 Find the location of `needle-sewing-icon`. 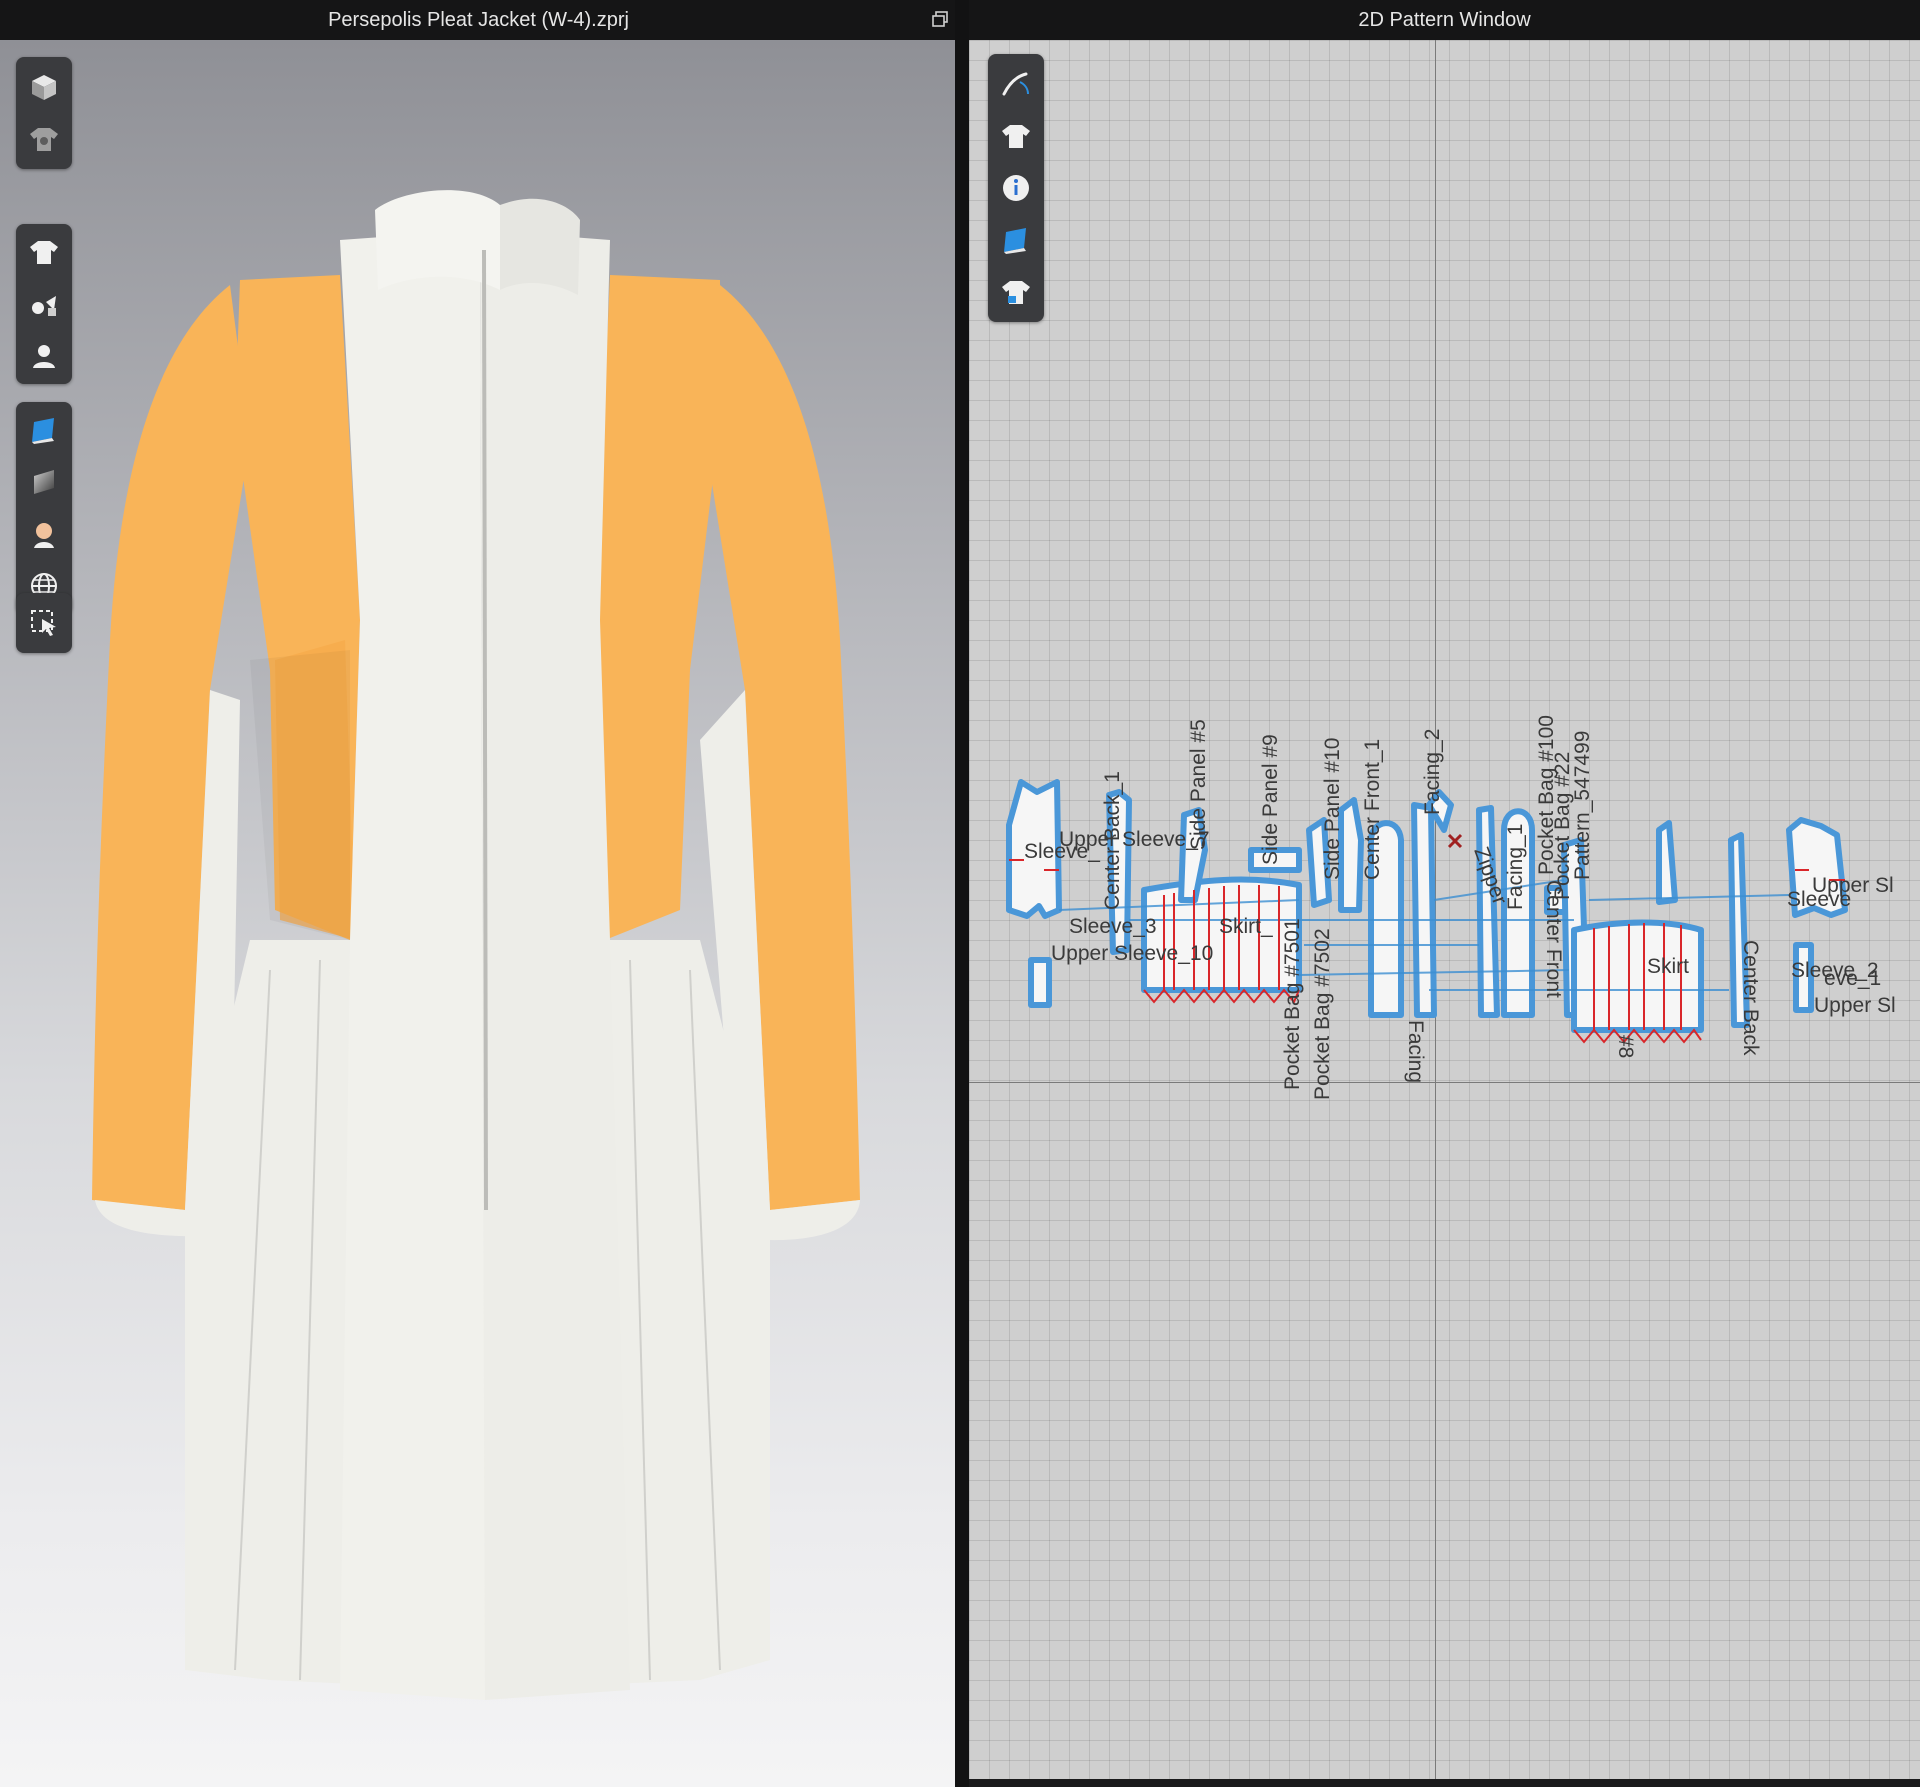

needle-sewing-icon is located at coordinates (1016, 84).